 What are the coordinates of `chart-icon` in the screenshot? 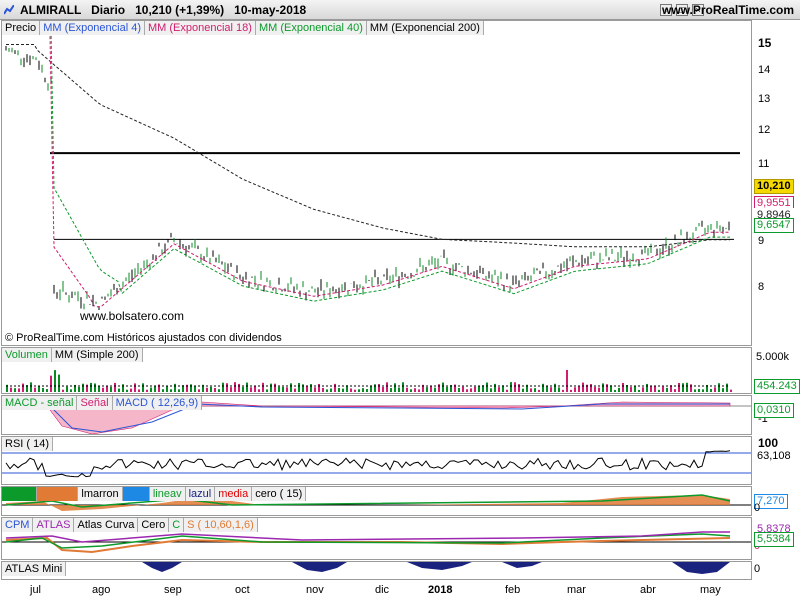 It's located at (9, 10).